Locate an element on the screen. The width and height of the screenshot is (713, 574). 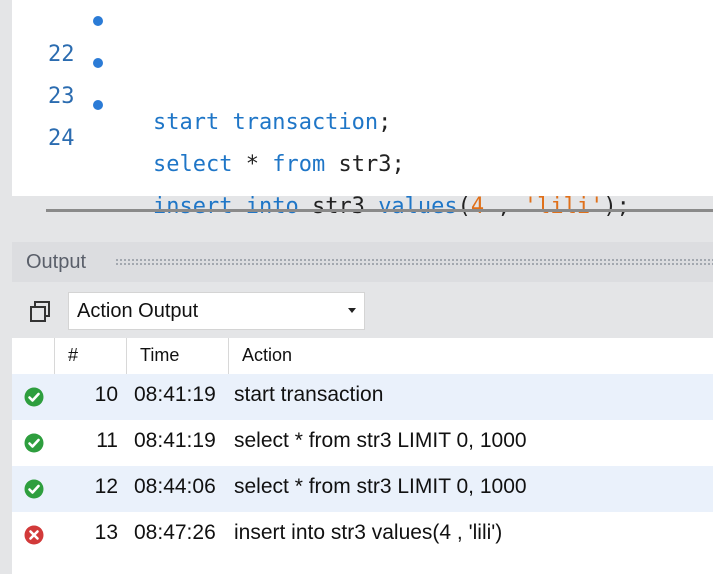
output-toolbar: Action Output is located at coordinates (362, 310).